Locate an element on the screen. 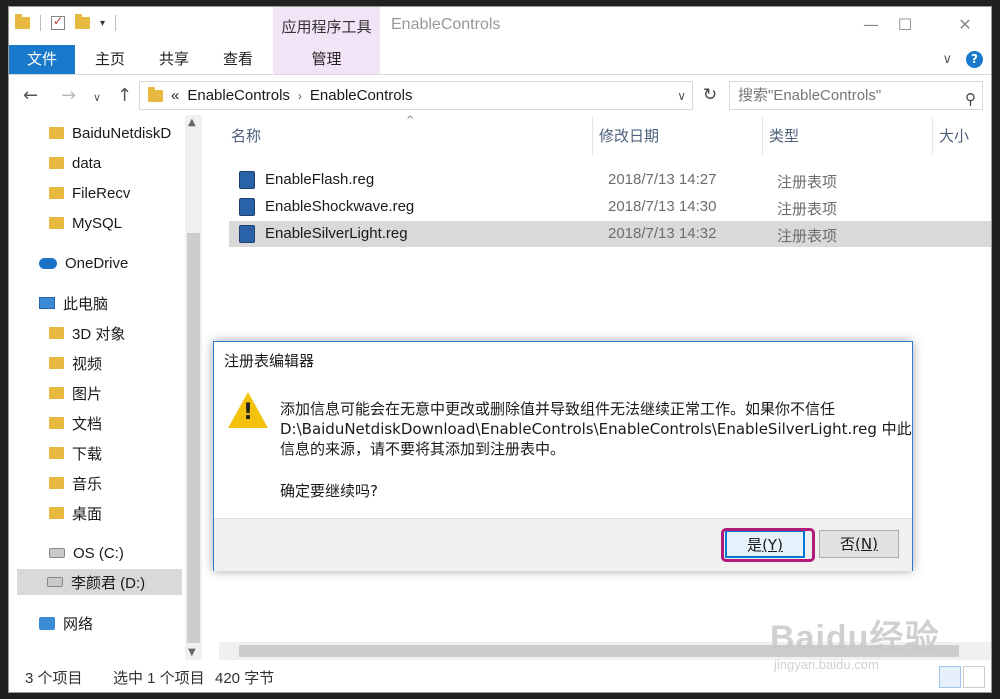 Image resolution: width=1000 pixels, height=699 pixels. nav-item-onedrive: OneDrive is located at coordinates (83, 263).